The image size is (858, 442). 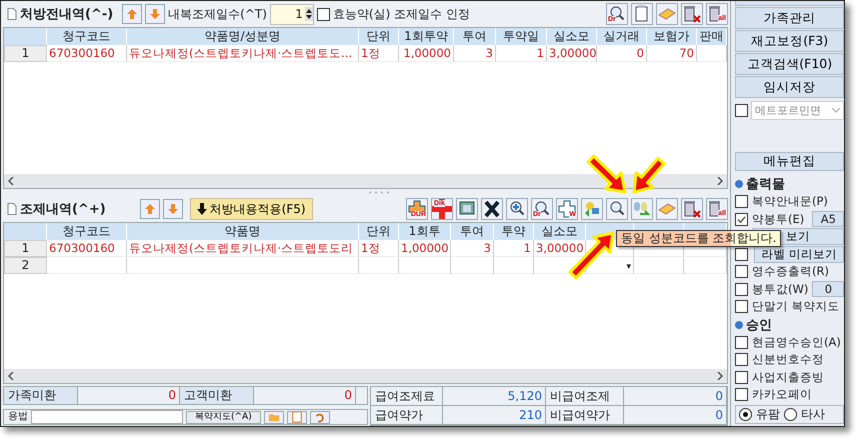 What do you see at coordinates (788, 360) in the screenshot?
I see `checkbox-label: 신분번호수정` at bounding box center [788, 360].